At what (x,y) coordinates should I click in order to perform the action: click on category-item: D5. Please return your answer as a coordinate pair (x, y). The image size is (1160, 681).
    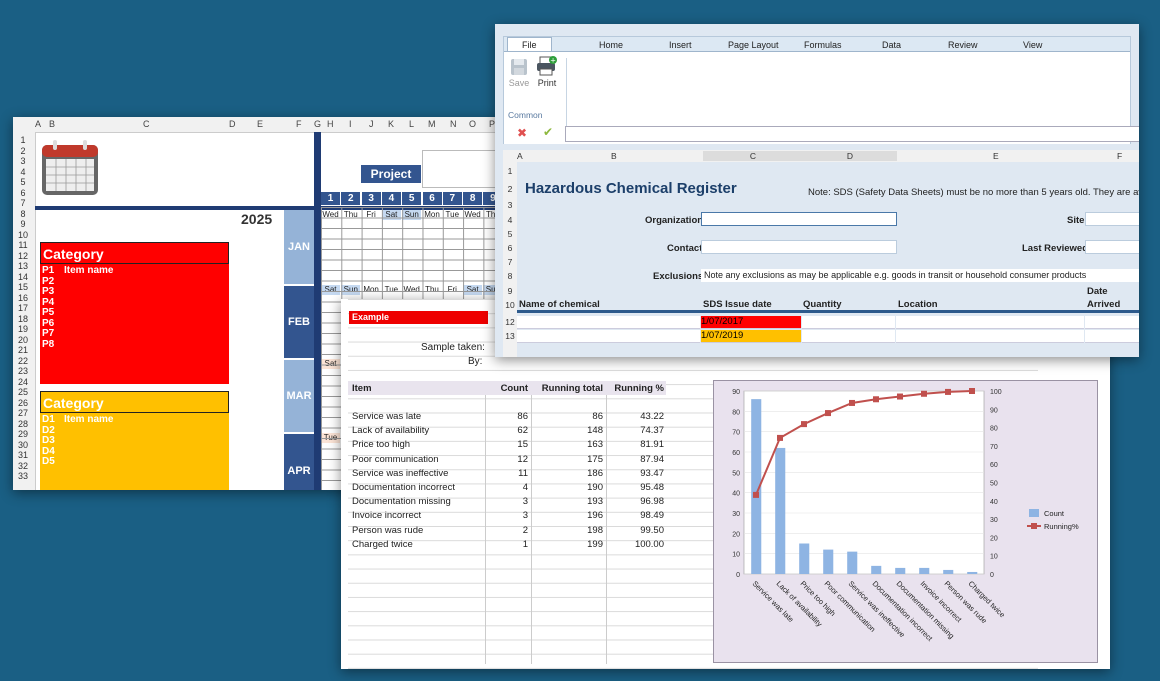
    Looking at the image, I should click on (135, 462).